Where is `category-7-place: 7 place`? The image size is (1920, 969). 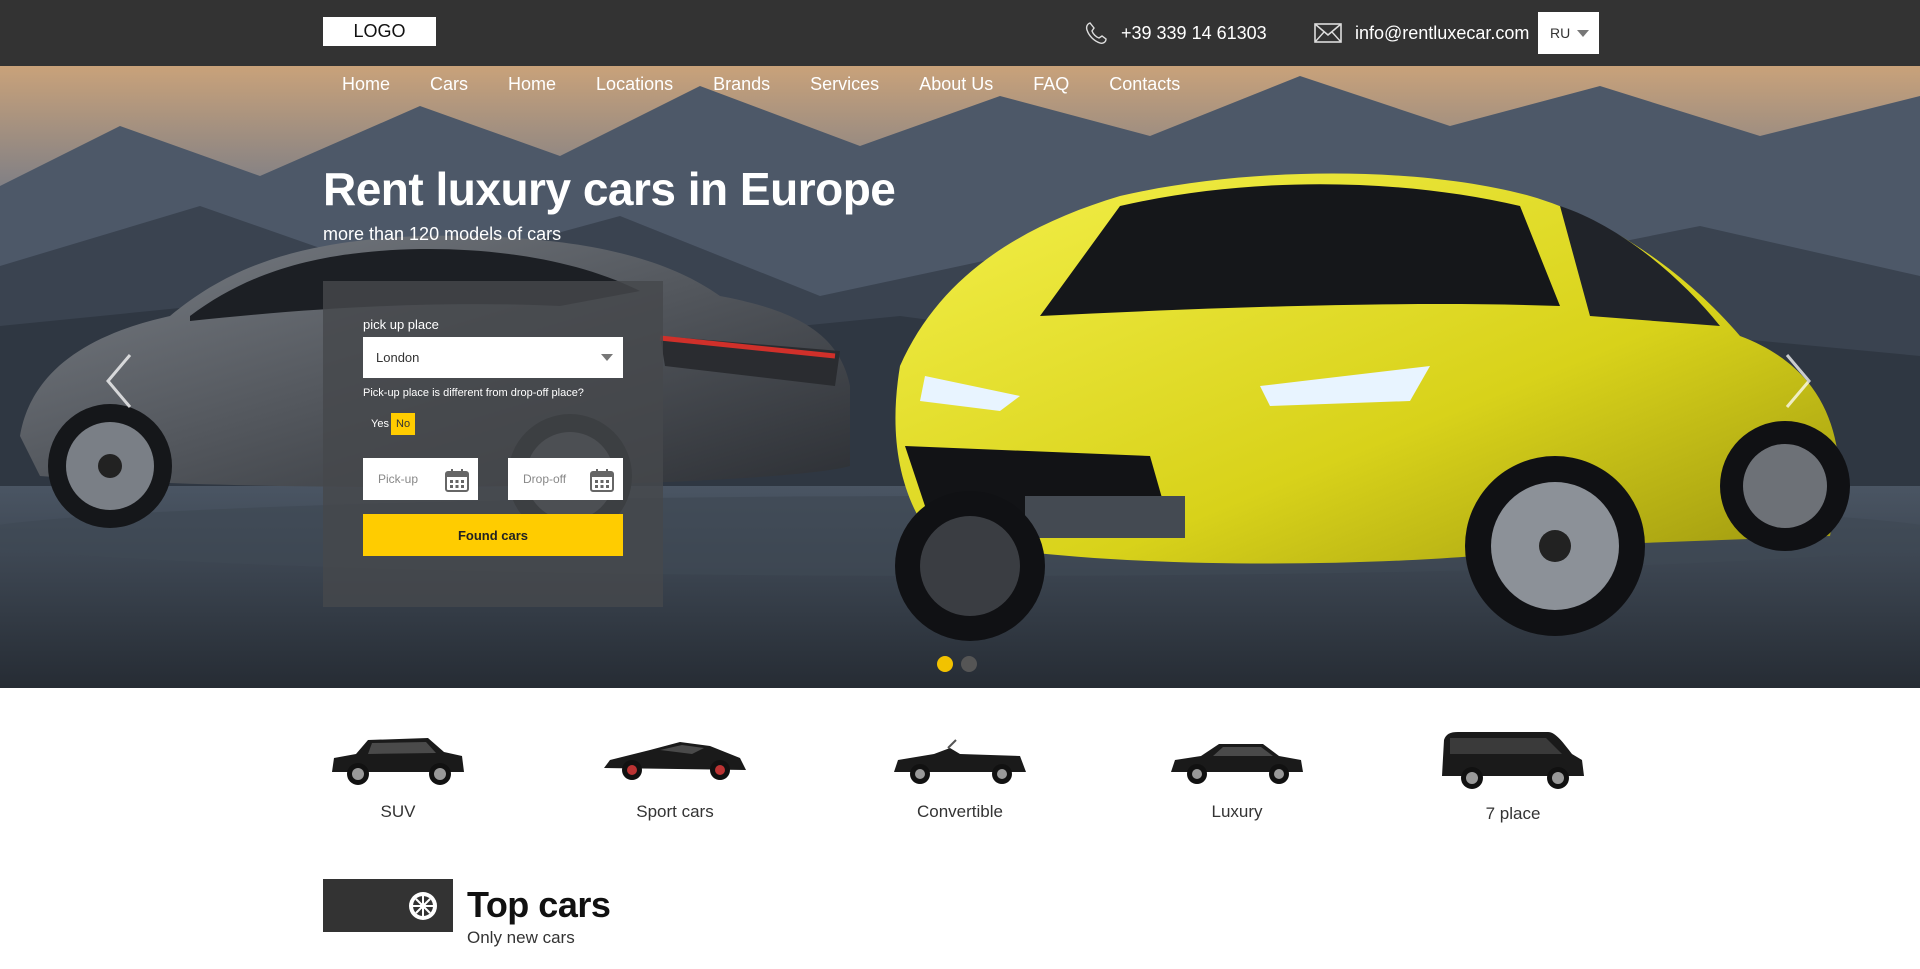
category-7-place: 7 place is located at coordinates (1513, 777).